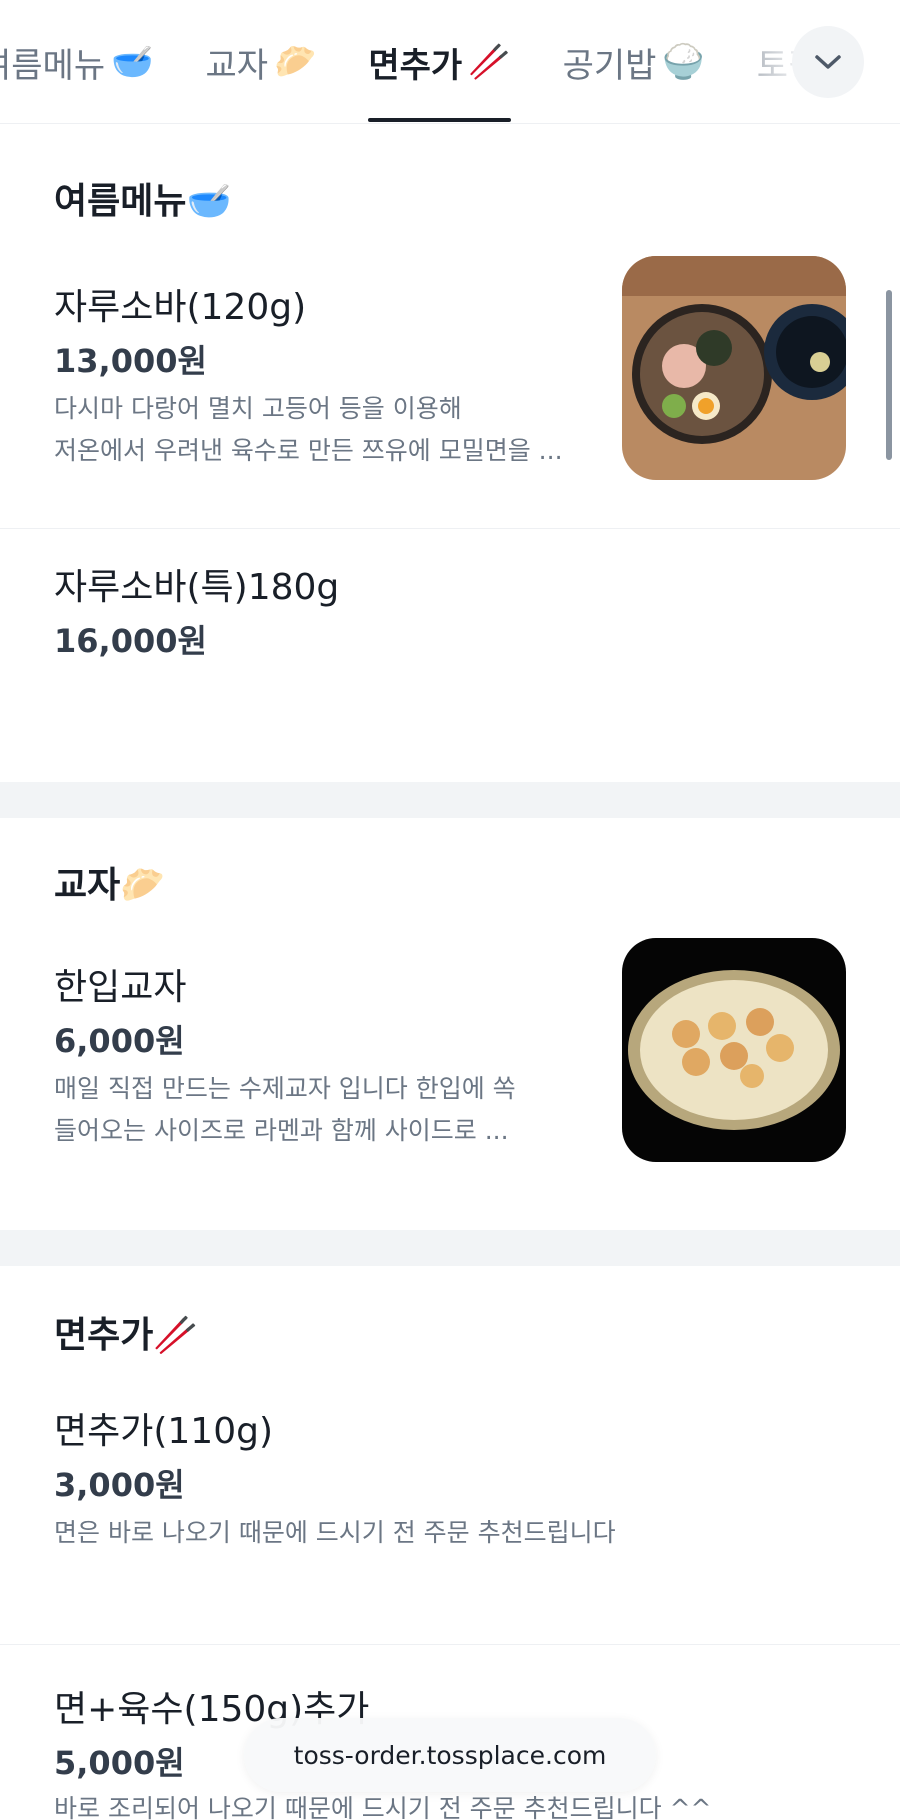  Describe the element at coordinates (383, 1807) in the screenshot. I see `item-description-line: 바로 조리되어 나오기 때문에 드시기 전 주문 추천드립니다 ^^` at that location.